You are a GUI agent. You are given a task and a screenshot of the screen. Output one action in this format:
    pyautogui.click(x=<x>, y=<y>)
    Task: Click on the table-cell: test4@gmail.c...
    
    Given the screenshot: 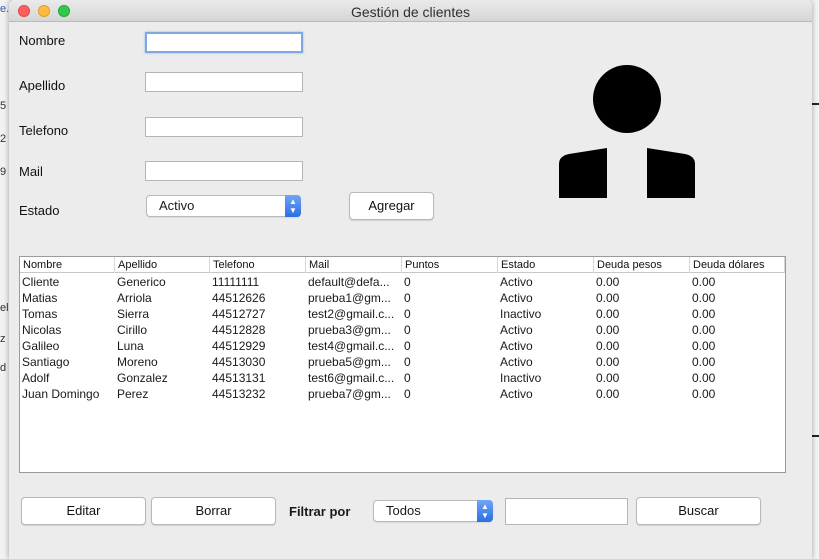 What is the action you would take?
    pyautogui.click(x=351, y=346)
    